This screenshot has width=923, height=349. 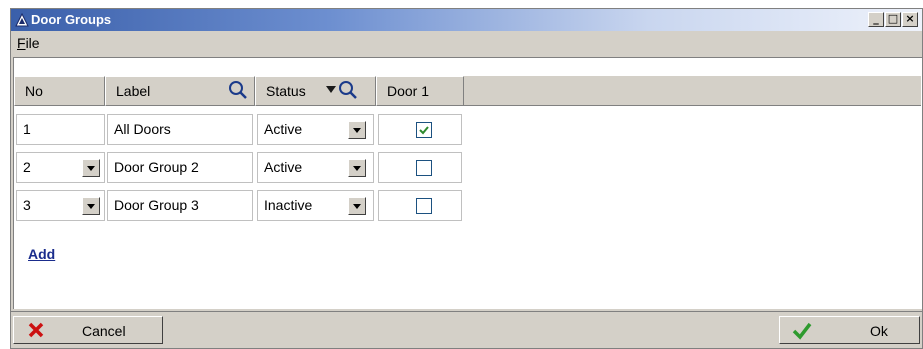 I want to click on red-x-icon, so click(x=36, y=331).